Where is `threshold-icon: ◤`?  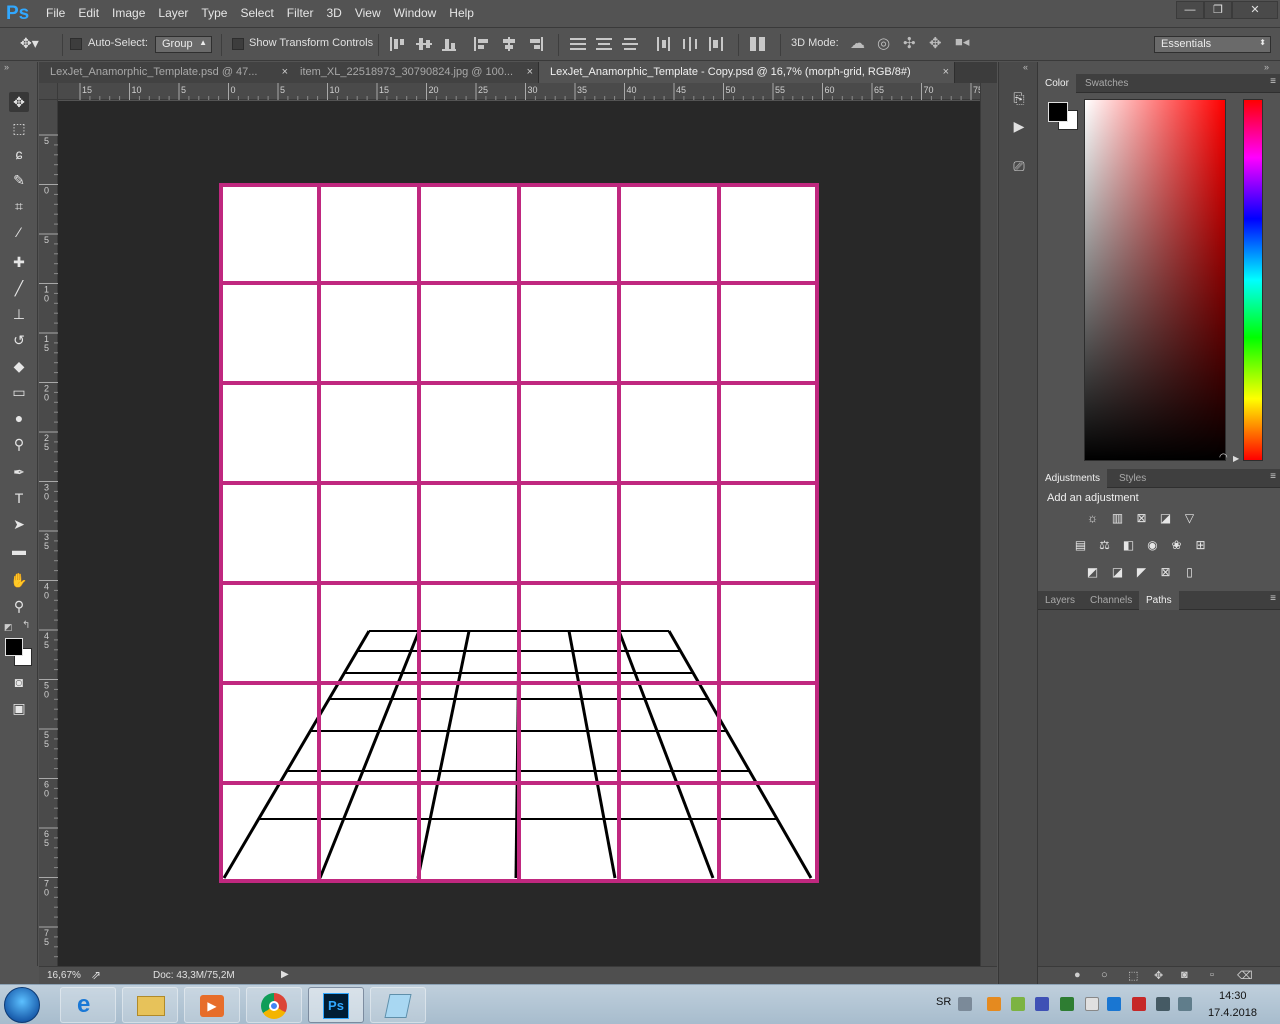
threshold-icon: ◤ is located at coordinates (1141, 572).